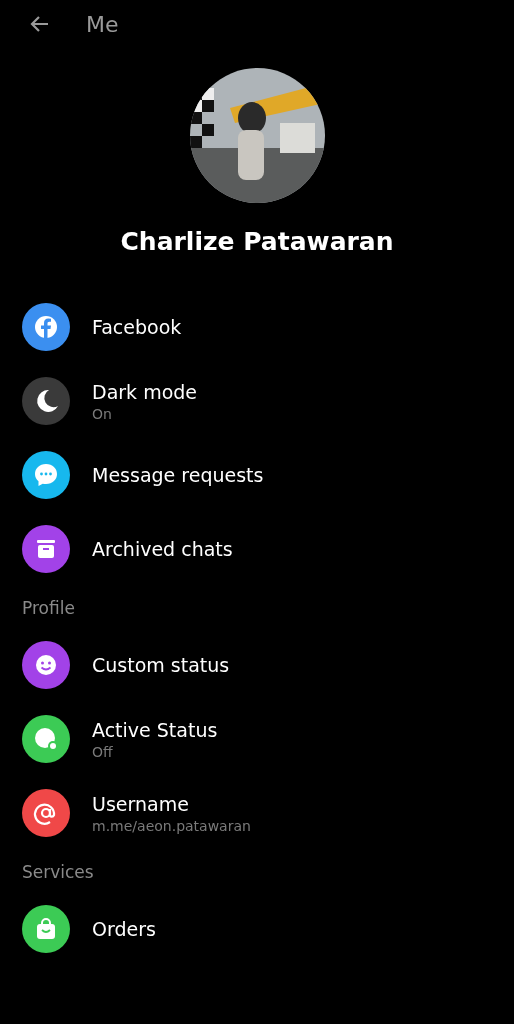 The width and height of the screenshot is (514, 1024). I want to click on item-label: Orders, so click(124, 929).